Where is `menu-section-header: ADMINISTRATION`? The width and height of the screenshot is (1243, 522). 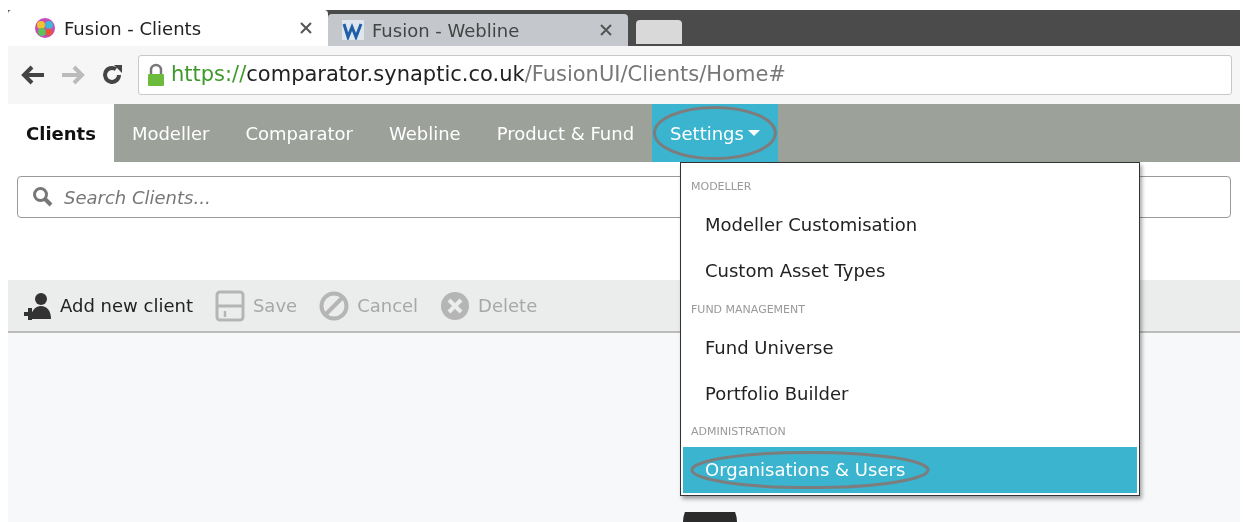
menu-section-header: ADMINISTRATION is located at coordinates (738, 432).